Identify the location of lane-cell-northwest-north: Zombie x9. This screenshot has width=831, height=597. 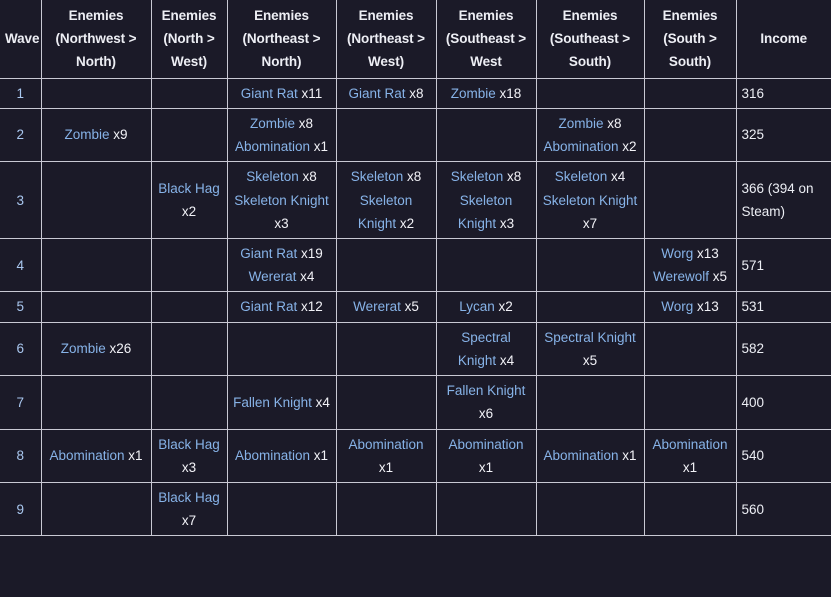
(96, 135).